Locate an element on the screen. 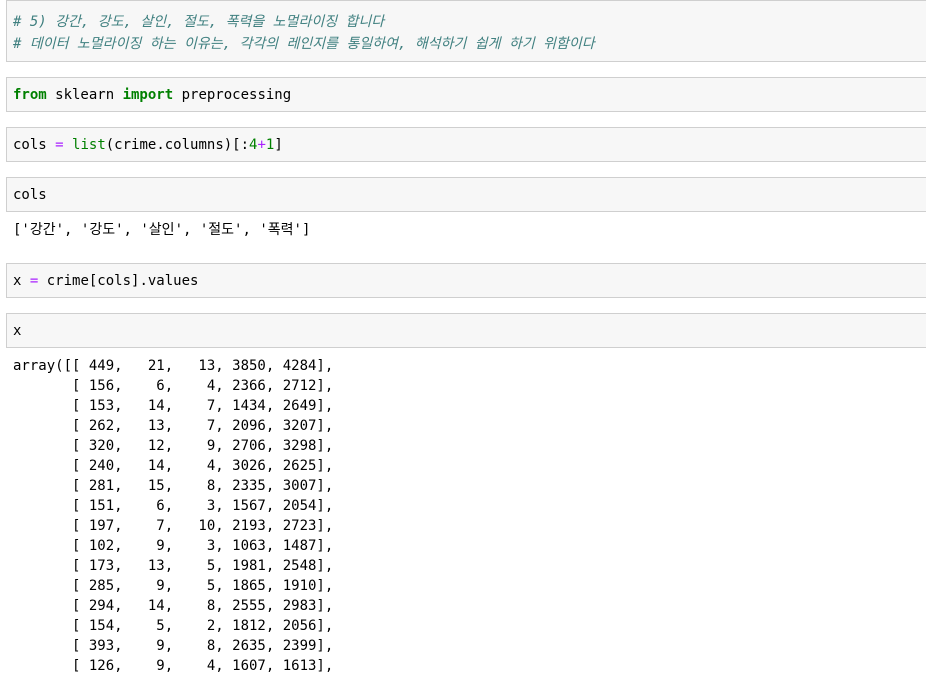  keyword-import: import is located at coordinates (148, 95).